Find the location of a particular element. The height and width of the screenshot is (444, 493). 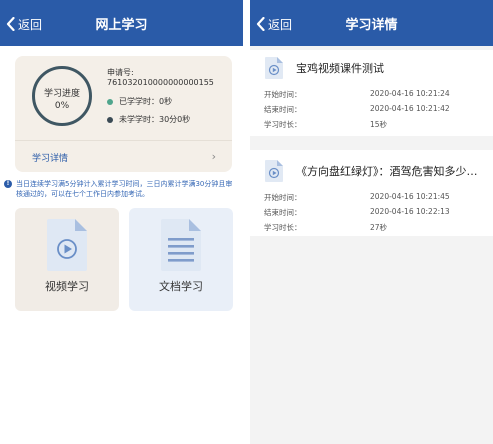

document-learning-label: 文档学习 is located at coordinates (181, 286).